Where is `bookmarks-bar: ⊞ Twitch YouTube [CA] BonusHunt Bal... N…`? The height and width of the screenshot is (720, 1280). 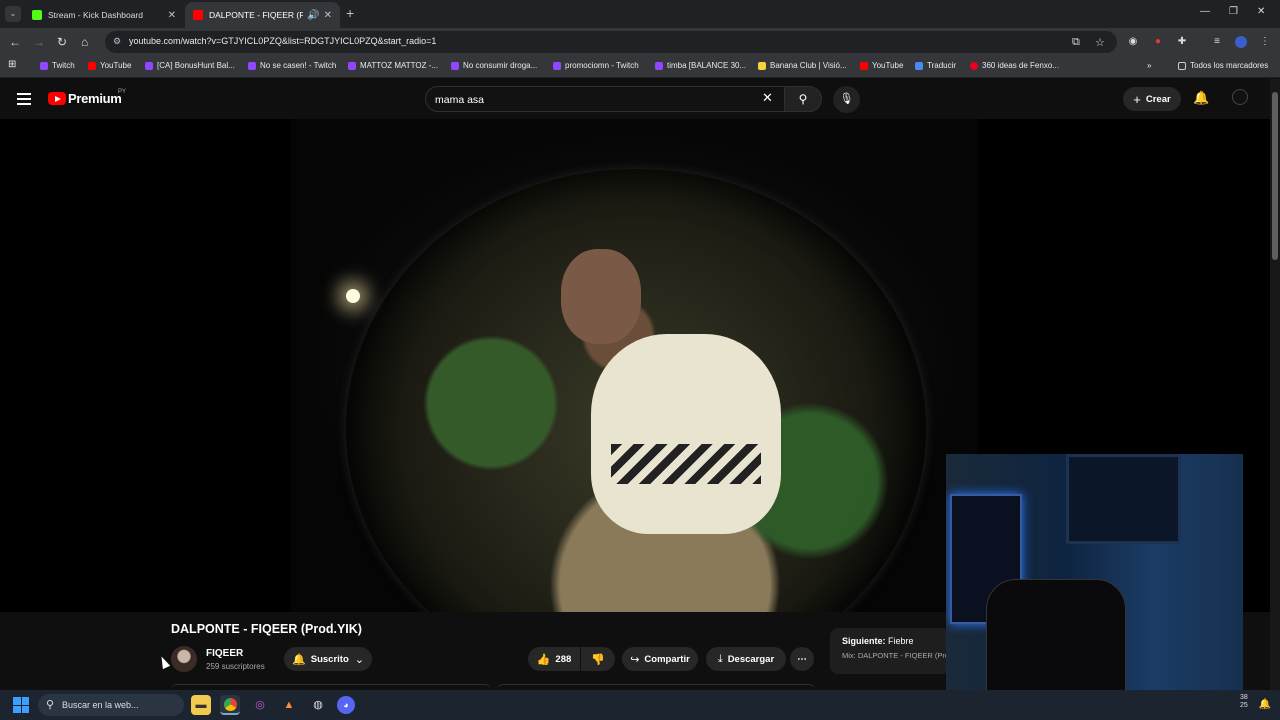 bookmarks-bar: ⊞ Twitch YouTube [CA] BonusHunt Bal... N… is located at coordinates (640, 67).